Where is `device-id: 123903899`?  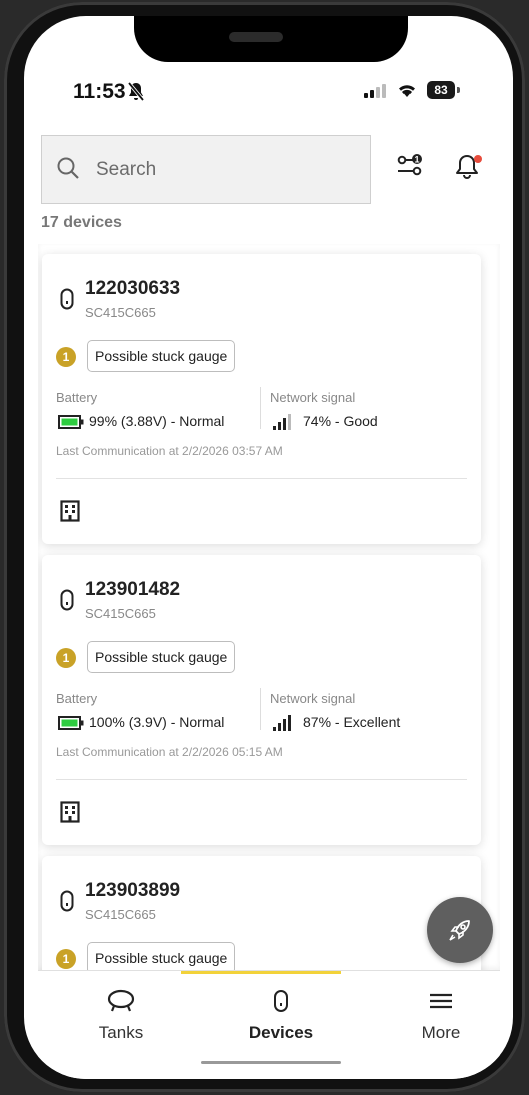 device-id: 123903899 is located at coordinates (133, 890).